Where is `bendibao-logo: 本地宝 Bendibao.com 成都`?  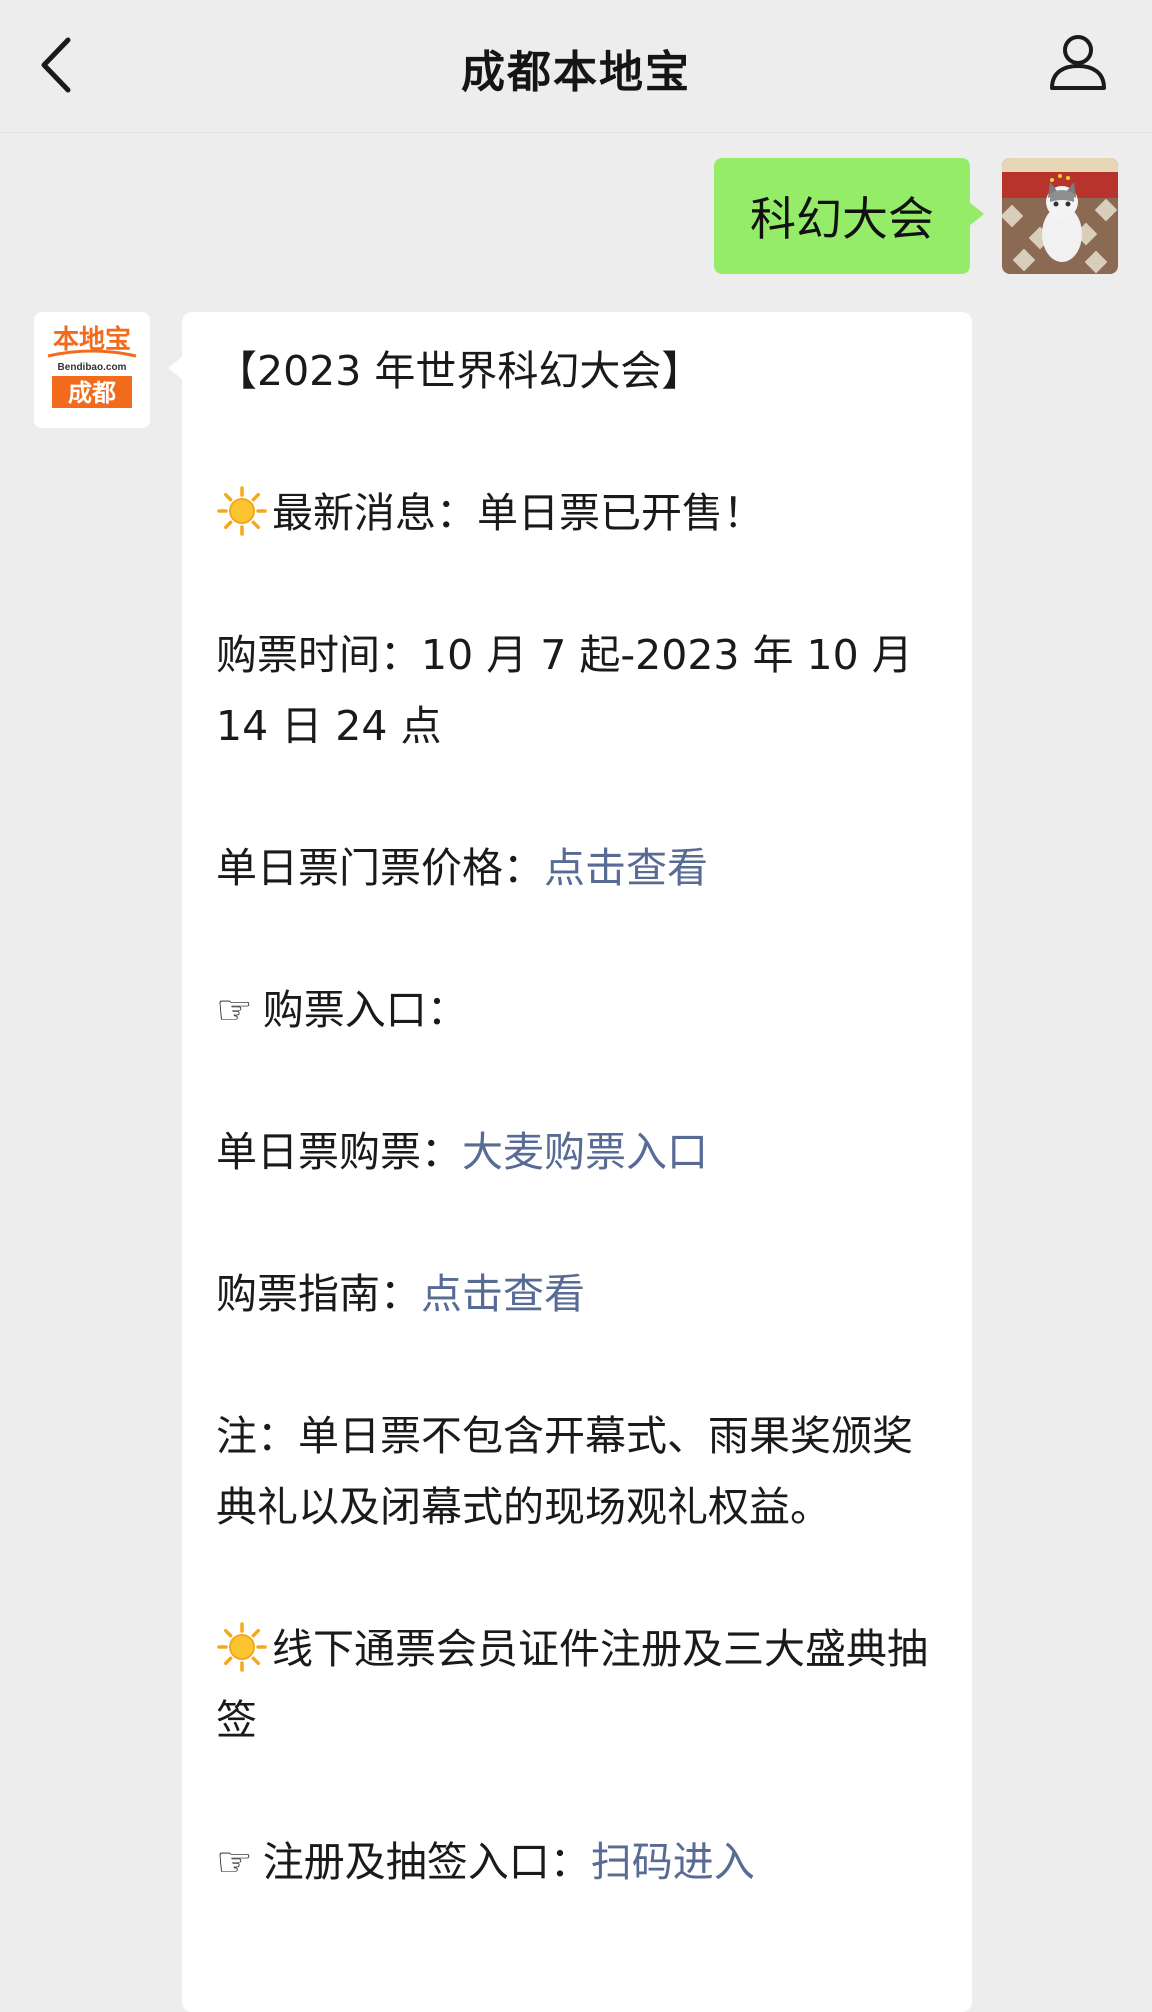
bendibao-logo: 本地宝 Bendibao.com 成都 is located at coordinates (92, 370).